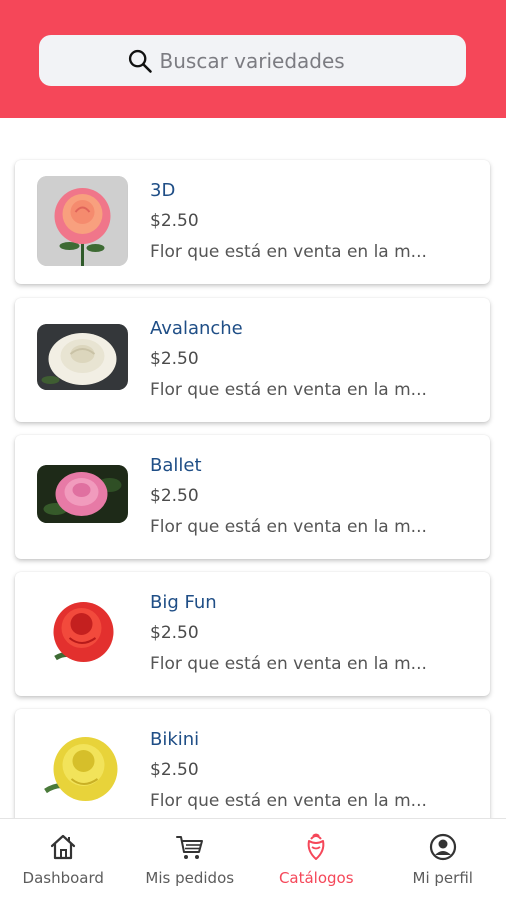 This screenshot has height=900, width=506. I want to click on search-bar, so click(252, 60).